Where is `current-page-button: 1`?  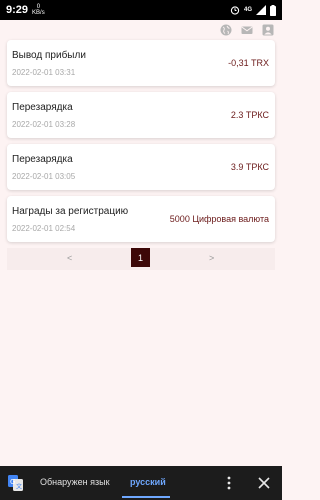 current-page-button: 1 is located at coordinates (140, 257).